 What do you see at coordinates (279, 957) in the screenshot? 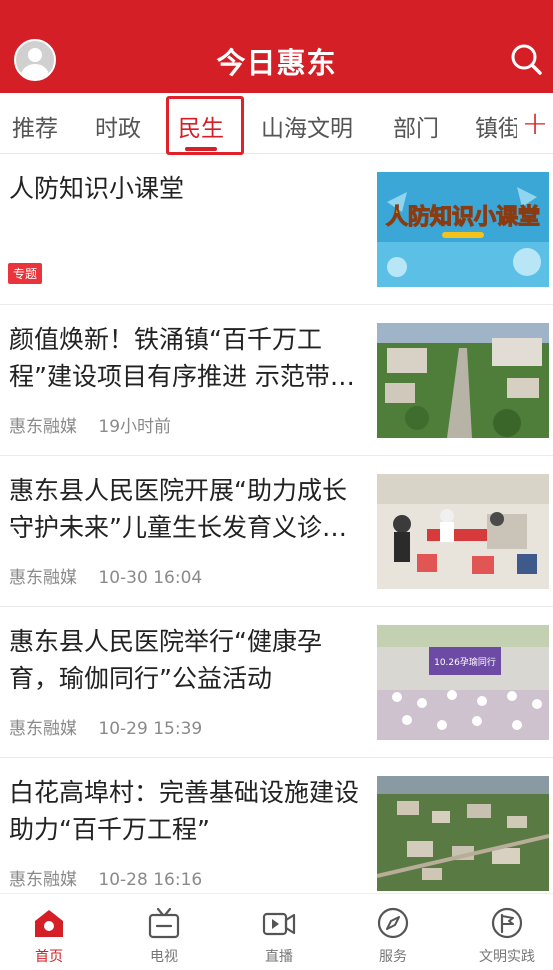
I see `nav-live-label: 直播` at bounding box center [279, 957].